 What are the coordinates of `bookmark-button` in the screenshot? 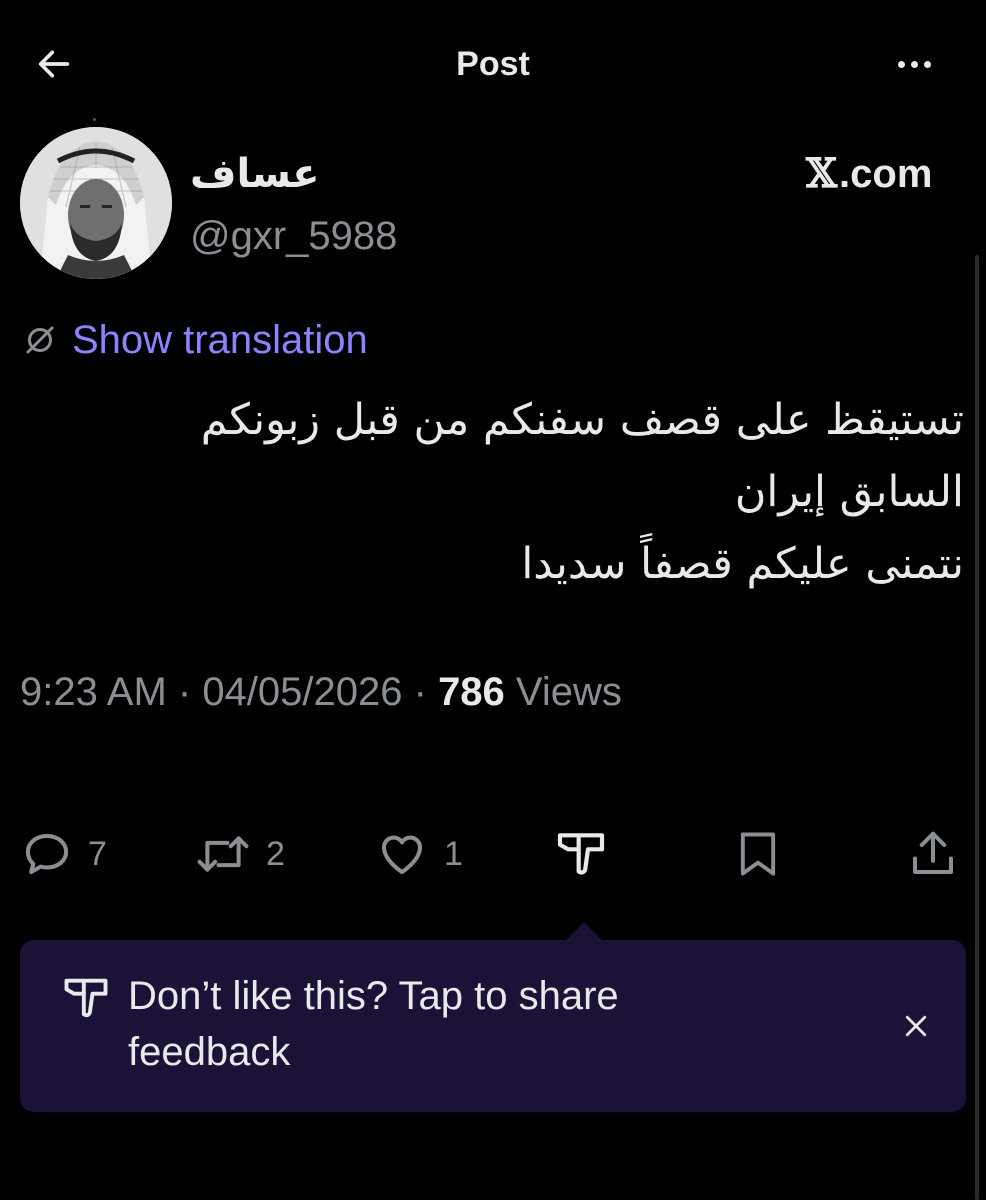 It's located at (758, 854).